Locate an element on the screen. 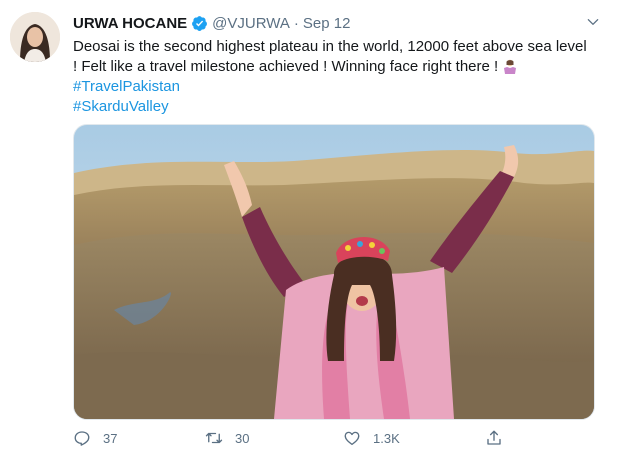  reply-count: 37 is located at coordinates (110, 438).